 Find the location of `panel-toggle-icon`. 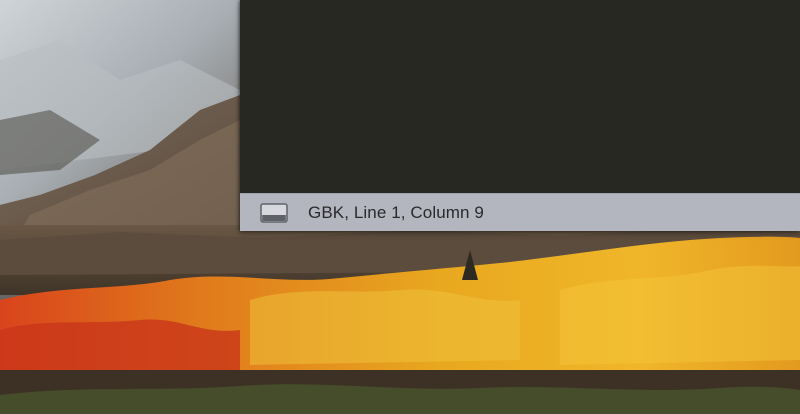

panel-toggle-icon is located at coordinates (274, 212).